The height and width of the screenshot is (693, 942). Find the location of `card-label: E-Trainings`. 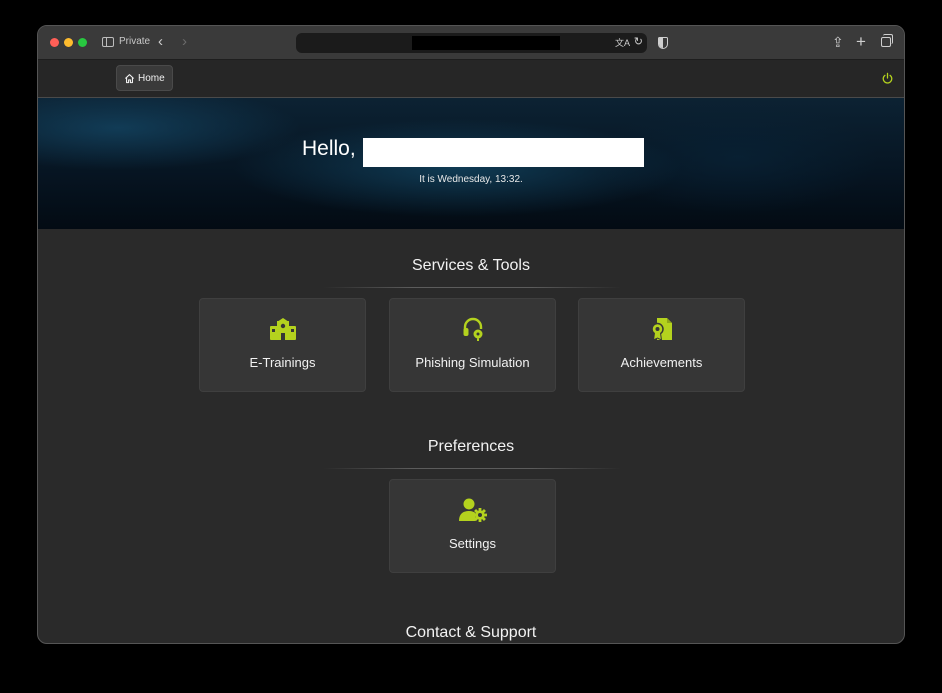

card-label: E-Trainings is located at coordinates (282, 362).